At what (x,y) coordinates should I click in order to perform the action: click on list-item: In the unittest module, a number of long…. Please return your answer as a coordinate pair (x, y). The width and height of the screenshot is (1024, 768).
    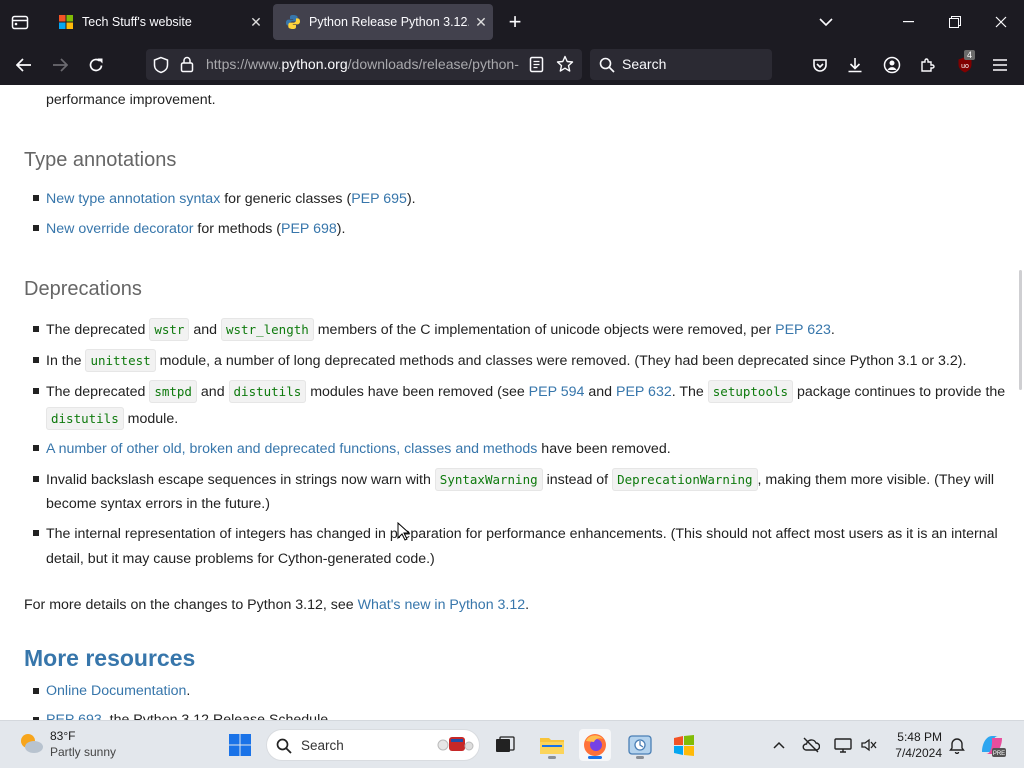
    Looking at the image, I should click on (506, 360).